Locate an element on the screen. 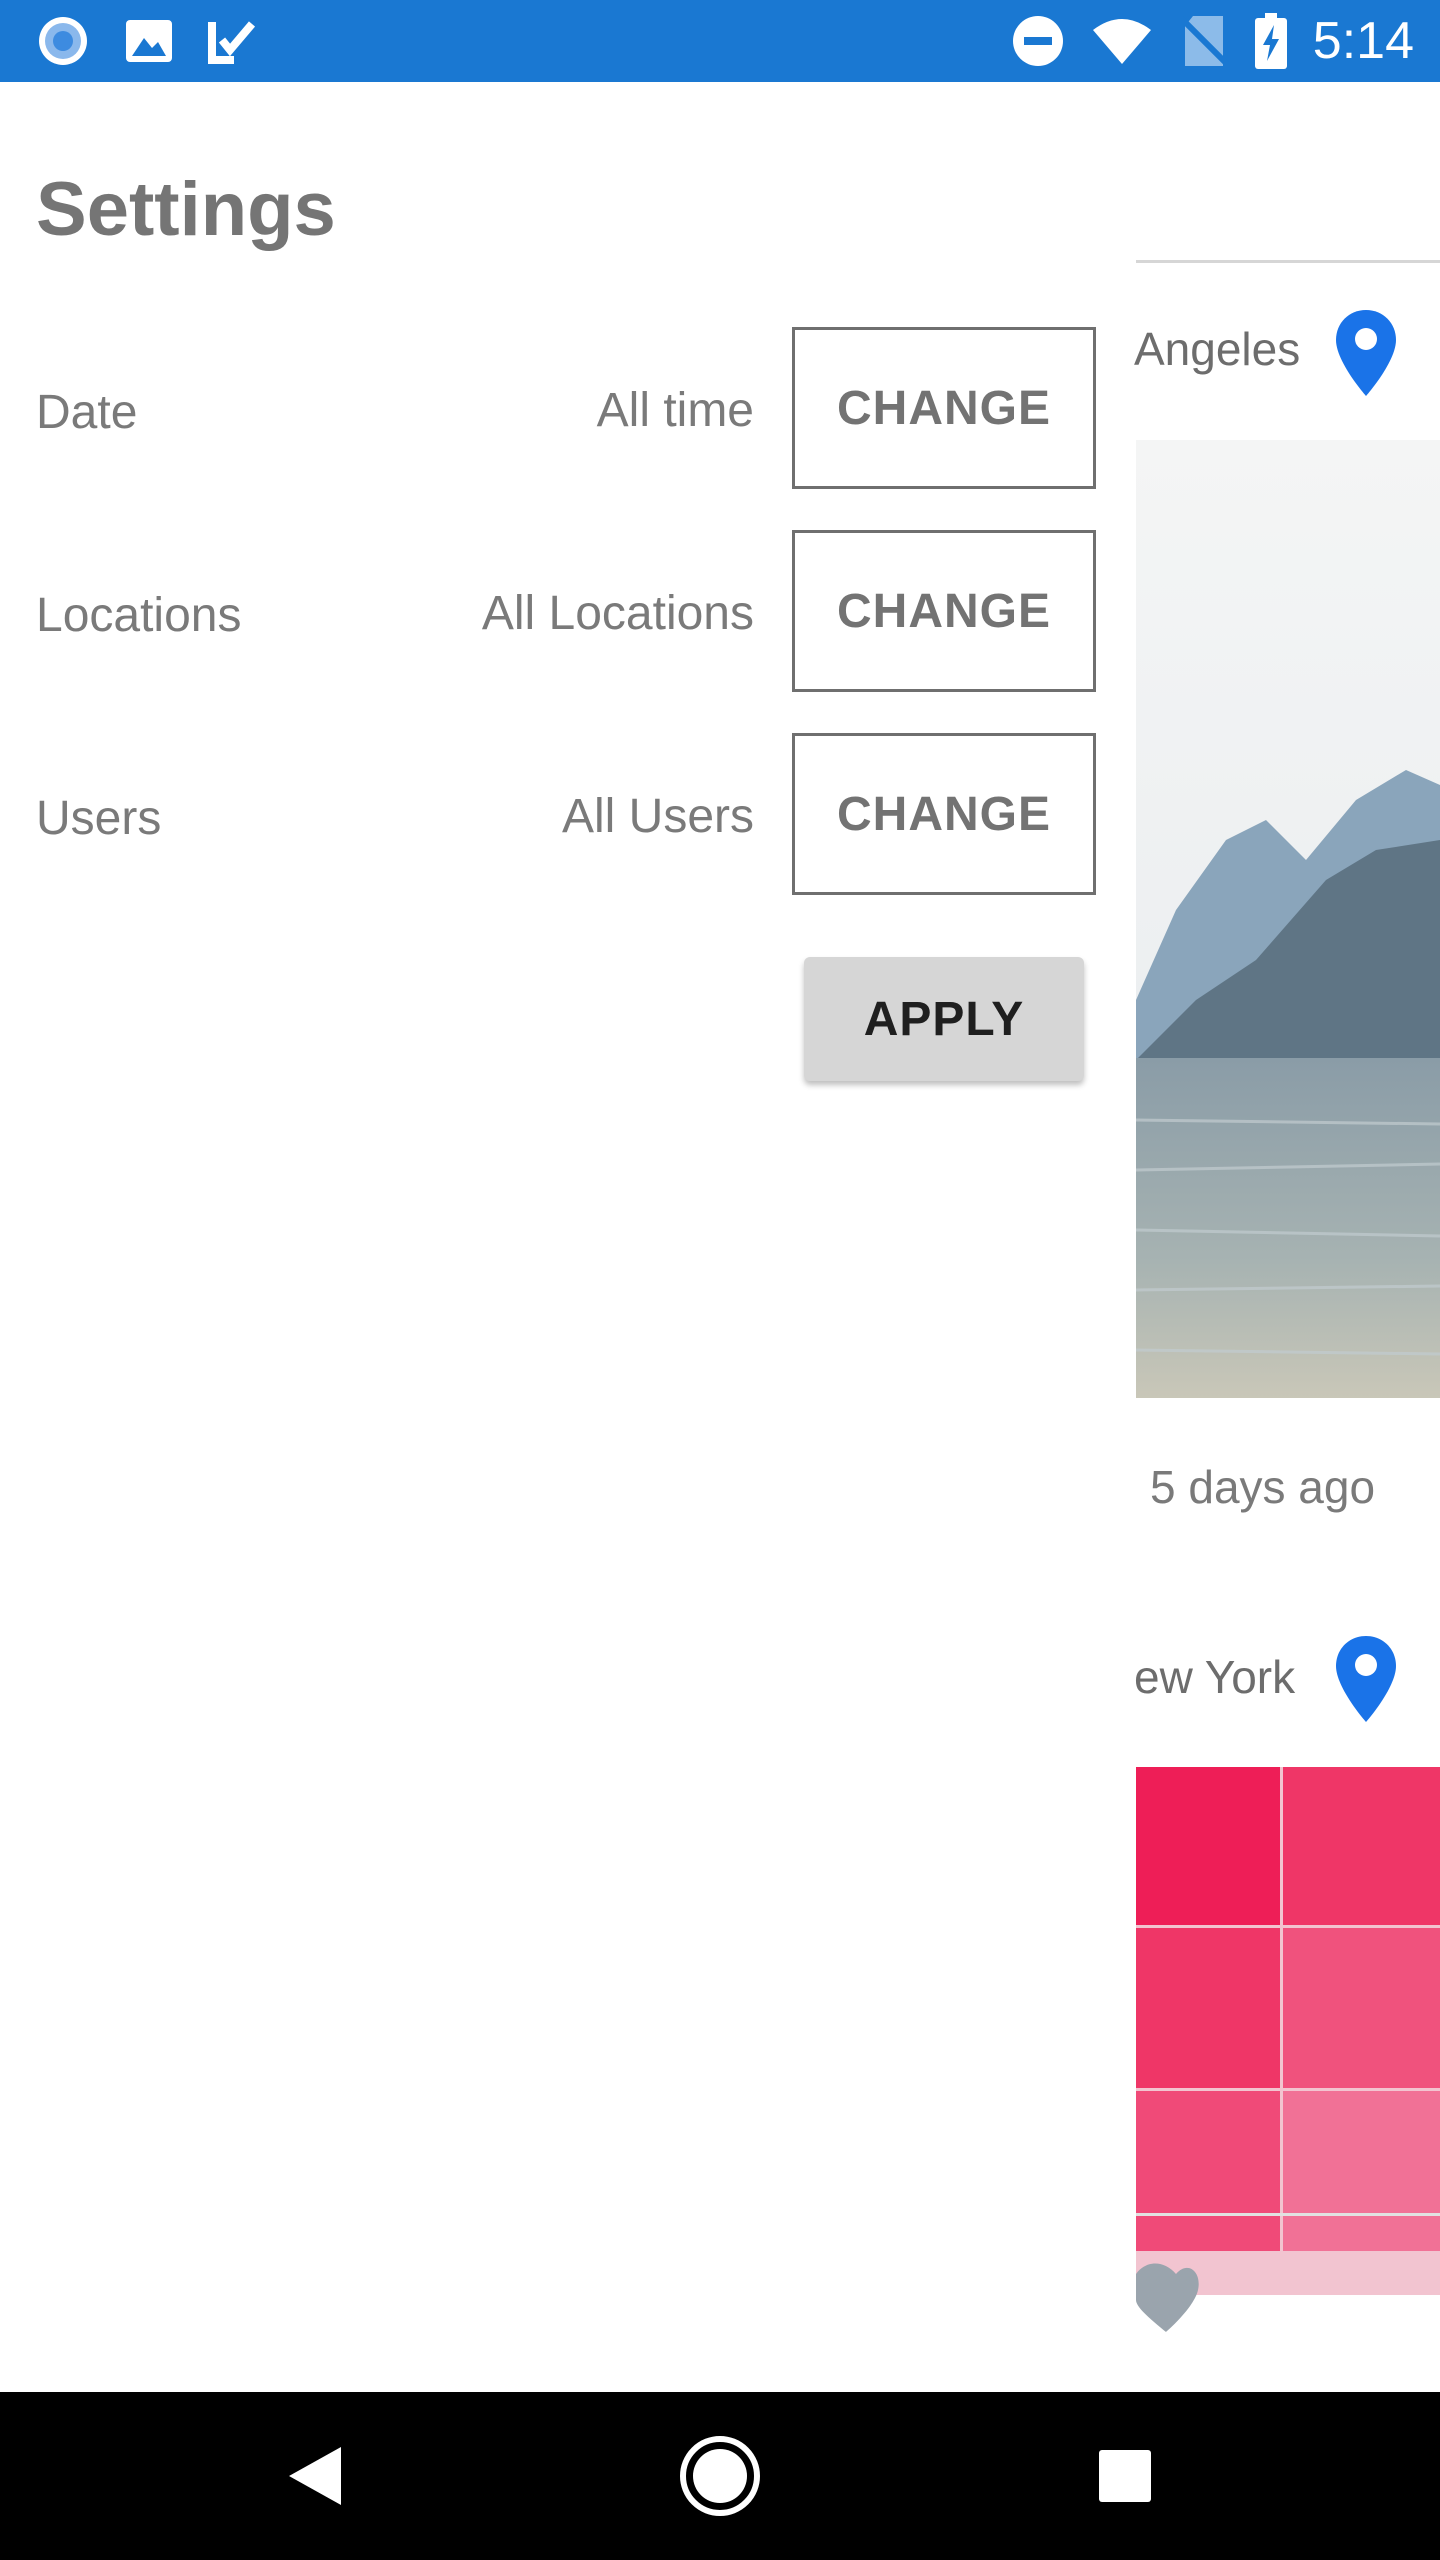  record-icon is located at coordinates (63, 41).